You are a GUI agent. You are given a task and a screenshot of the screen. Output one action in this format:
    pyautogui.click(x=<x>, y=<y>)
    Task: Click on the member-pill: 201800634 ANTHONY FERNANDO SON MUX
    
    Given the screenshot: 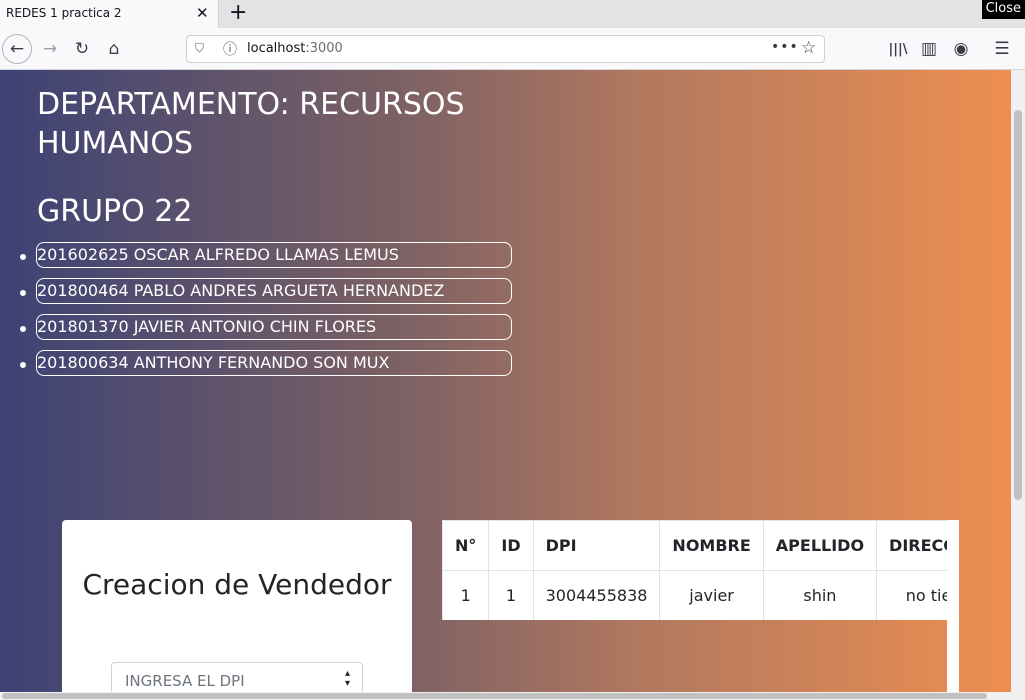 What is the action you would take?
    pyautogui.click(x=274, y=363)
    